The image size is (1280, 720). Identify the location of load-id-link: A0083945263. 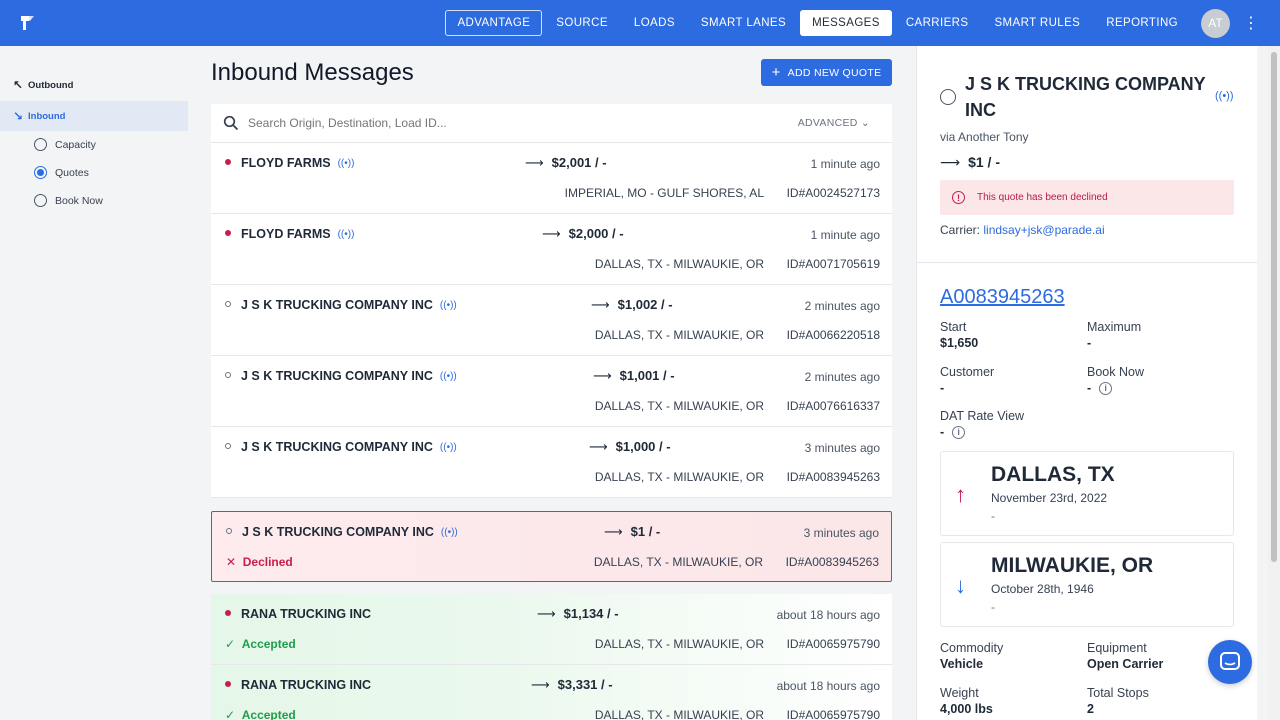
(1002, 297).